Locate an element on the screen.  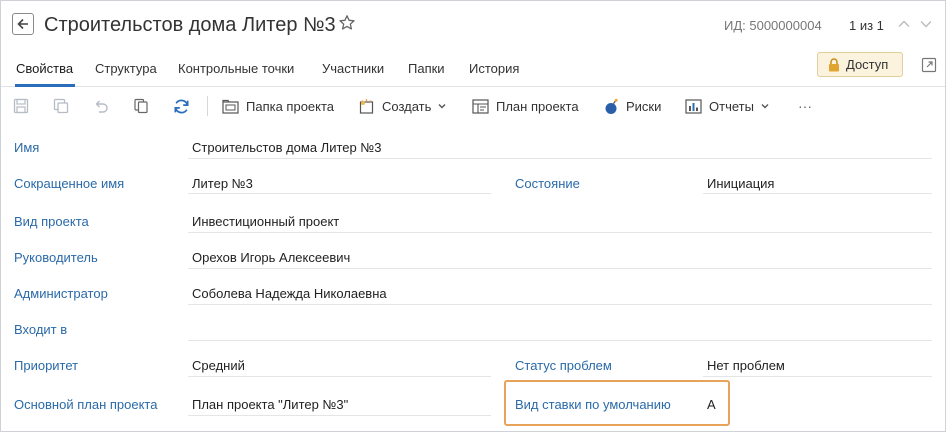
field-value-admin: Соболева Надежда Николаевна is located at coordinates (289, 293).